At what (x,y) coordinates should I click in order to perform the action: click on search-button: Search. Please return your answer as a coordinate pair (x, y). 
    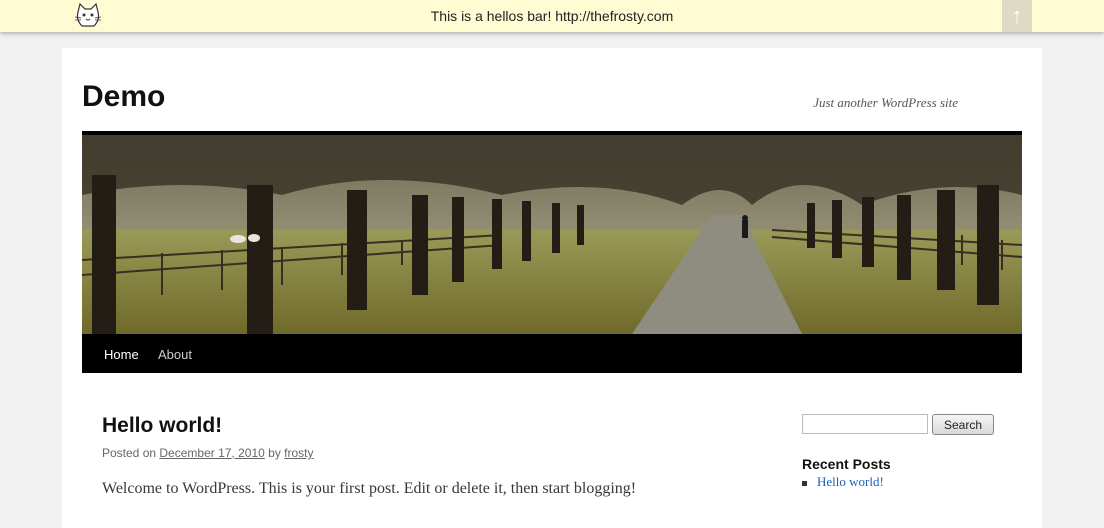
    Looking at the image, I should click on (963, 424).